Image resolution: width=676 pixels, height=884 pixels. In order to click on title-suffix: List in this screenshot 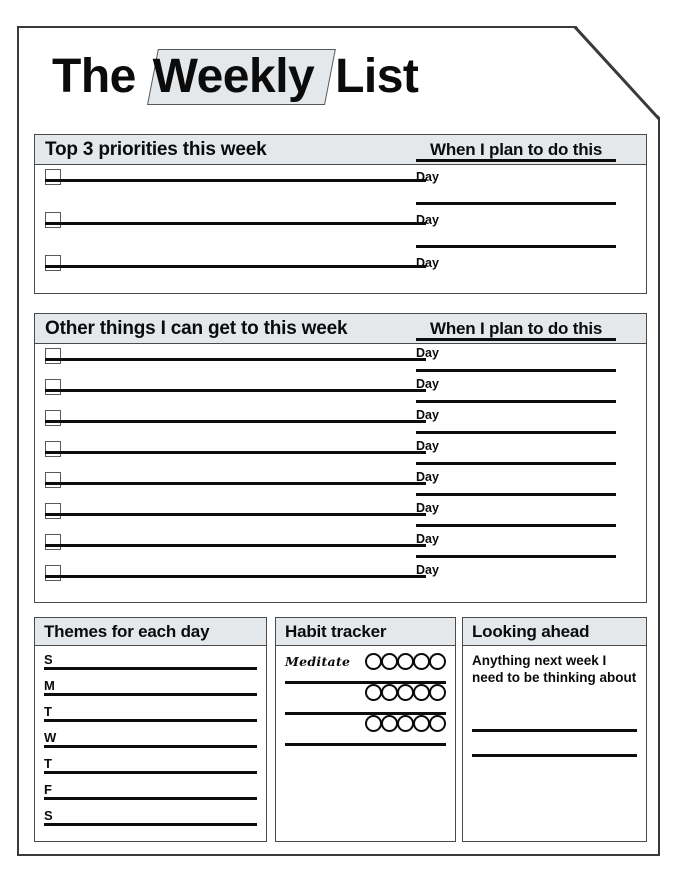, I will do `click(370, 76)`.